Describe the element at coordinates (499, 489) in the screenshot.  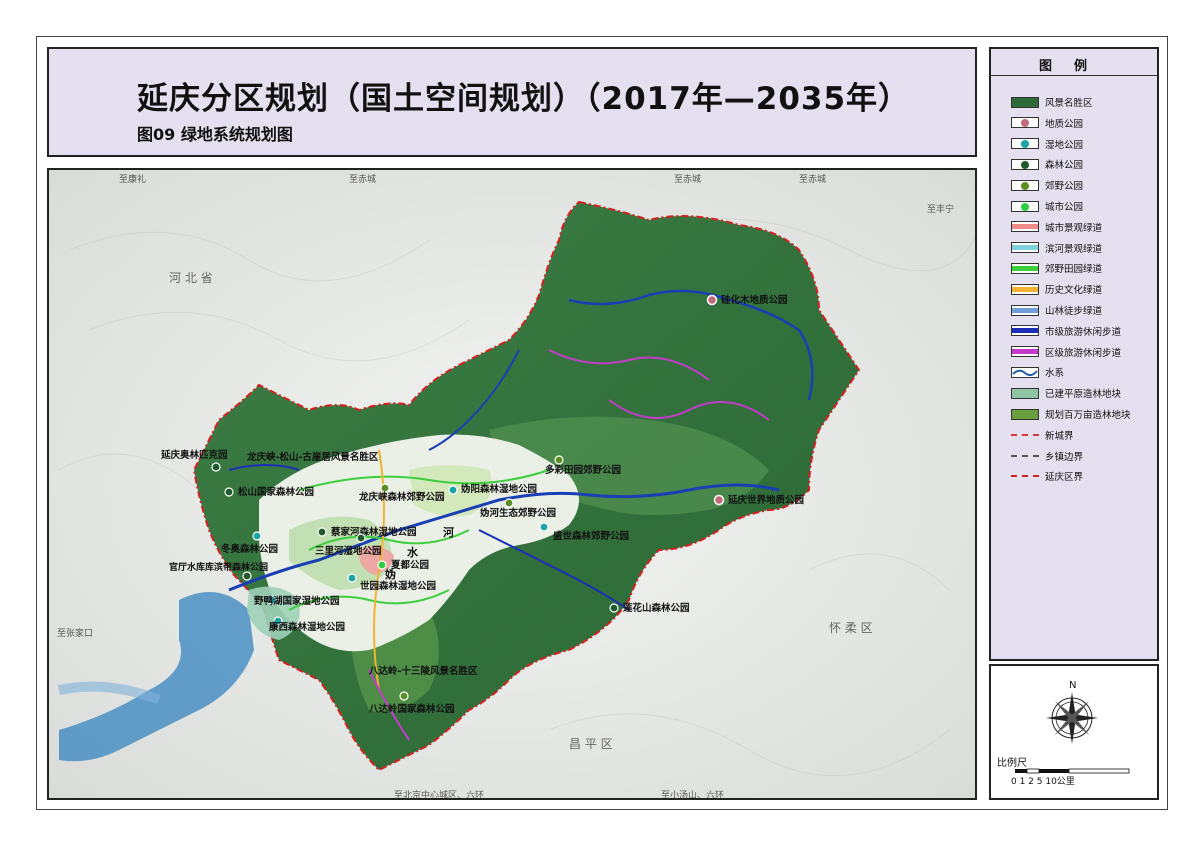
I see `park-label: 妫阳森林湿地公园` at that location.